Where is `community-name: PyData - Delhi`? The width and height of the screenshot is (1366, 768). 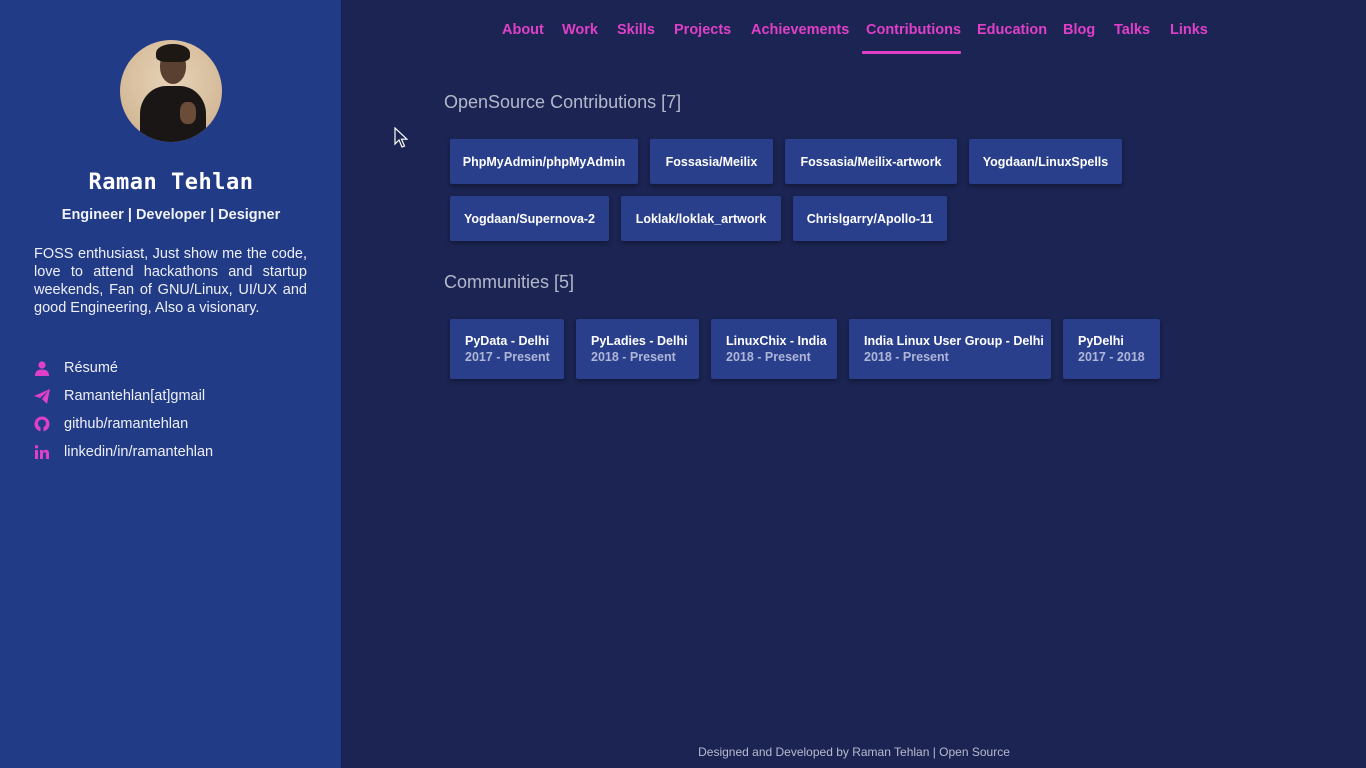 community-name: PyData - Delhi is located at coordinates (507, 341).